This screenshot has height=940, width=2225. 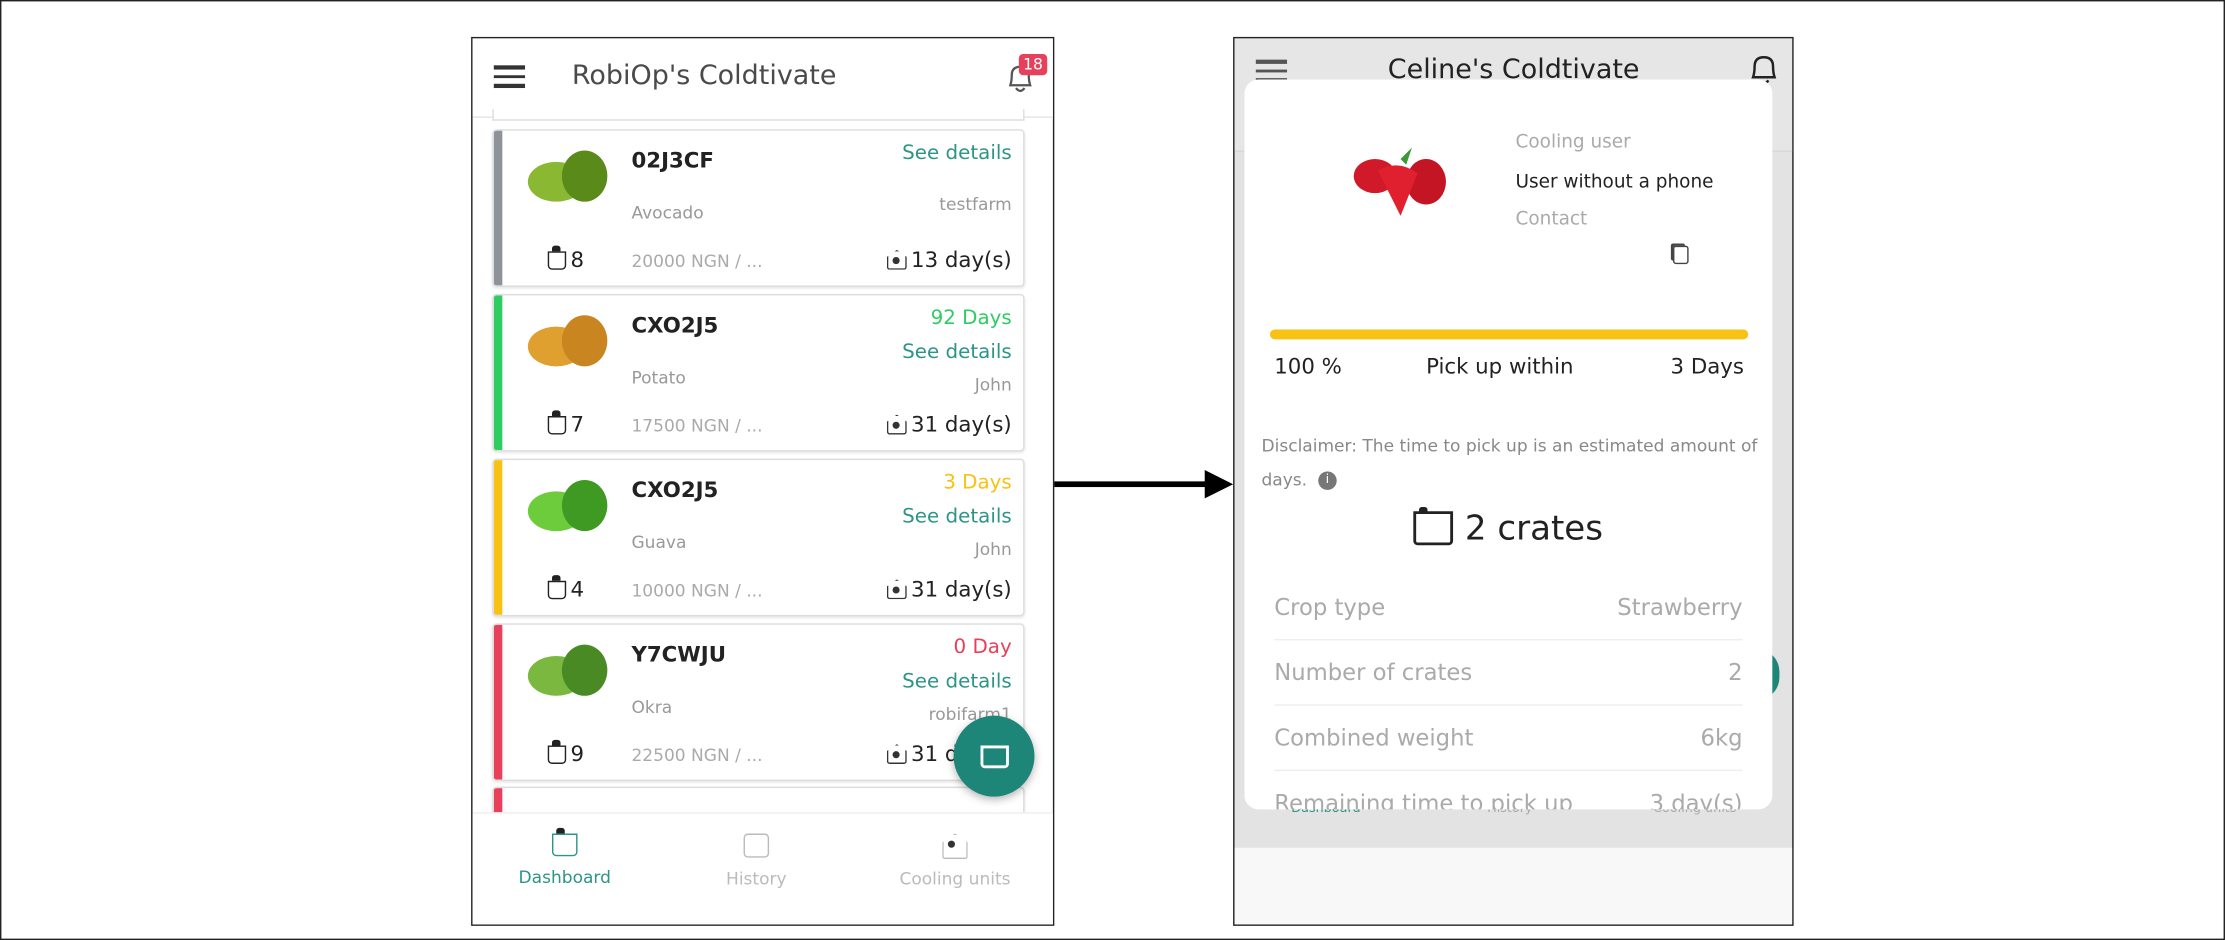 What do you see at coordinates (1401, 177) in the screenshot?
I see `strawberry-image` at bounding box center [1401, 177].